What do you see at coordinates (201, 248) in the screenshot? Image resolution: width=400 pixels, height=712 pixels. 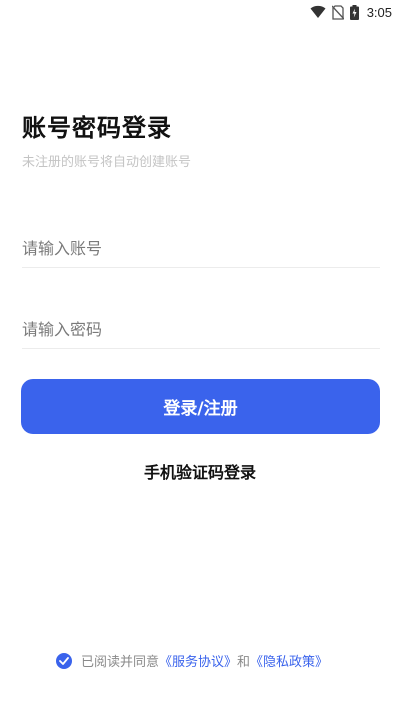 I see `account-input` at bounding box center [201, 248].